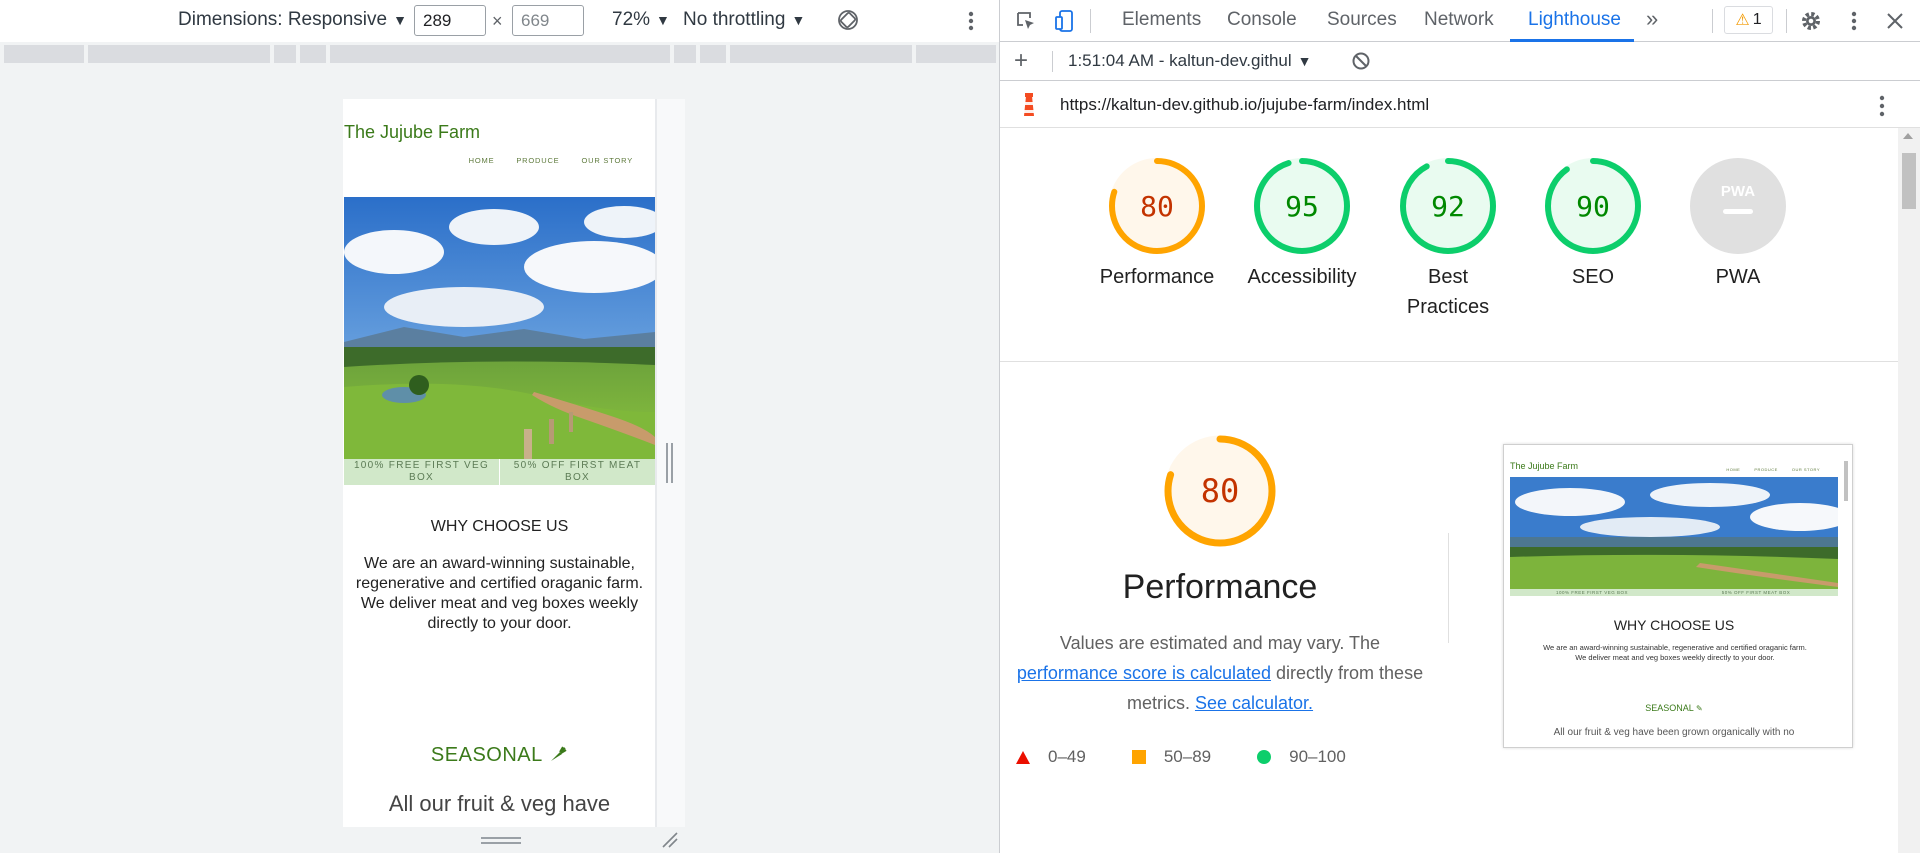 The width and height of the screenshot is (1920, 853). Describe the element at coordinates (1448, 206) in the screenshot. I see `gauge-score: 92` at that location.